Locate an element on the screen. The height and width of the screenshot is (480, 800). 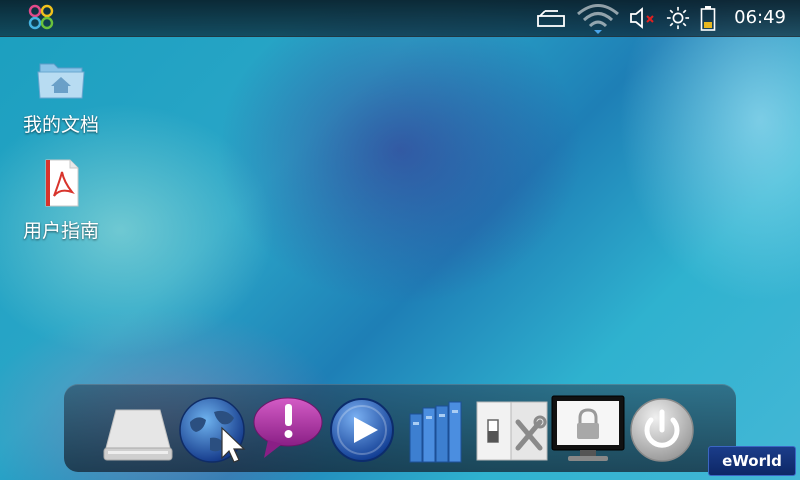
lock-screen-icon is located at coordinates (588, 428).